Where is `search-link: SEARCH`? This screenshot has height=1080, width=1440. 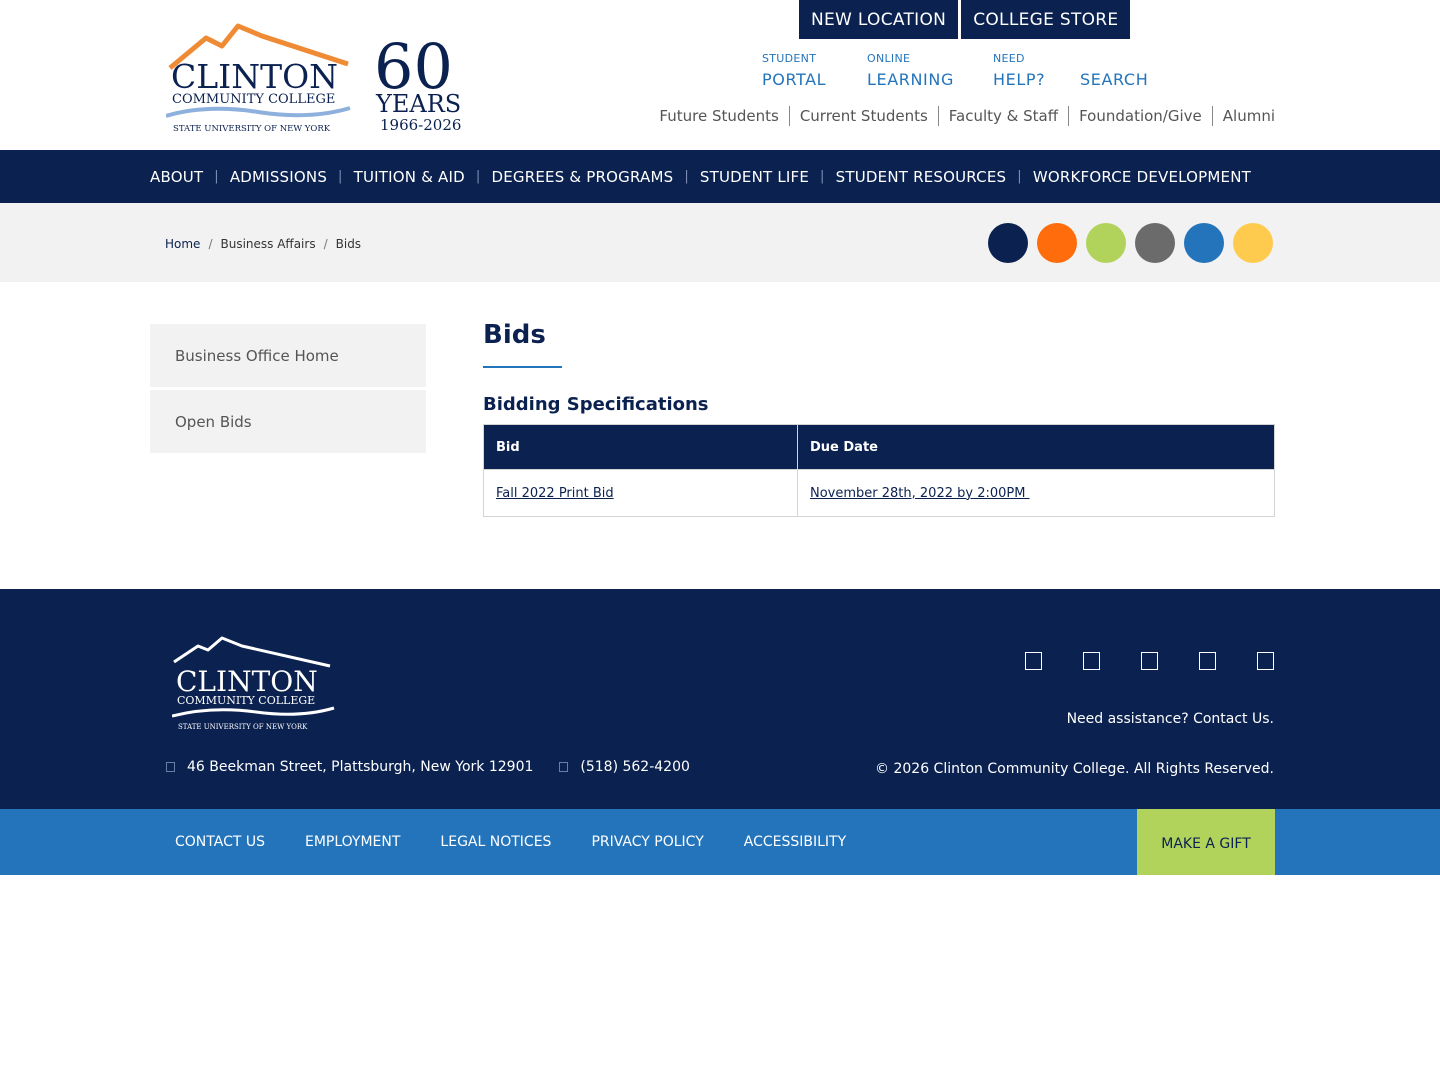
search-link: SEARCH is located at coordinates (1114, 70).